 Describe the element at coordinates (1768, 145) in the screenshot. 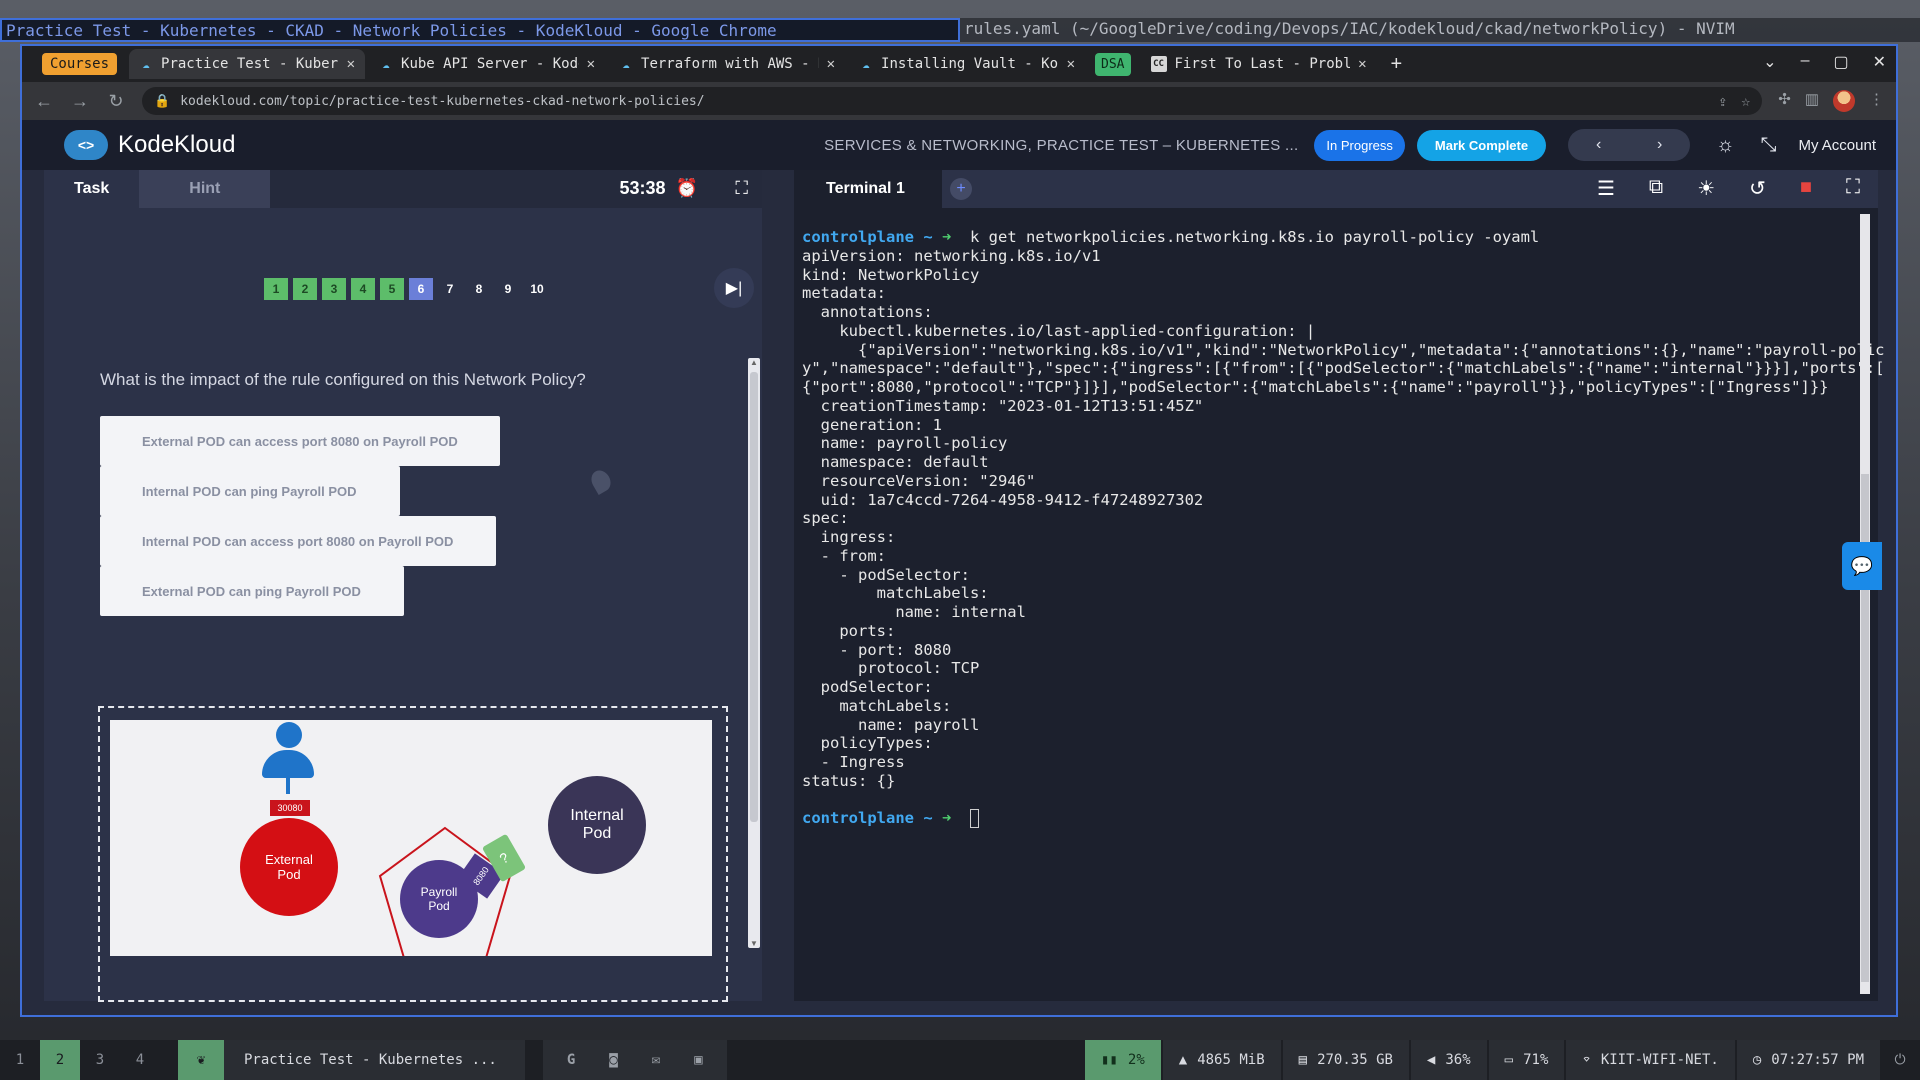

I see `collapse-arrows-icon: ⤡` at that location.